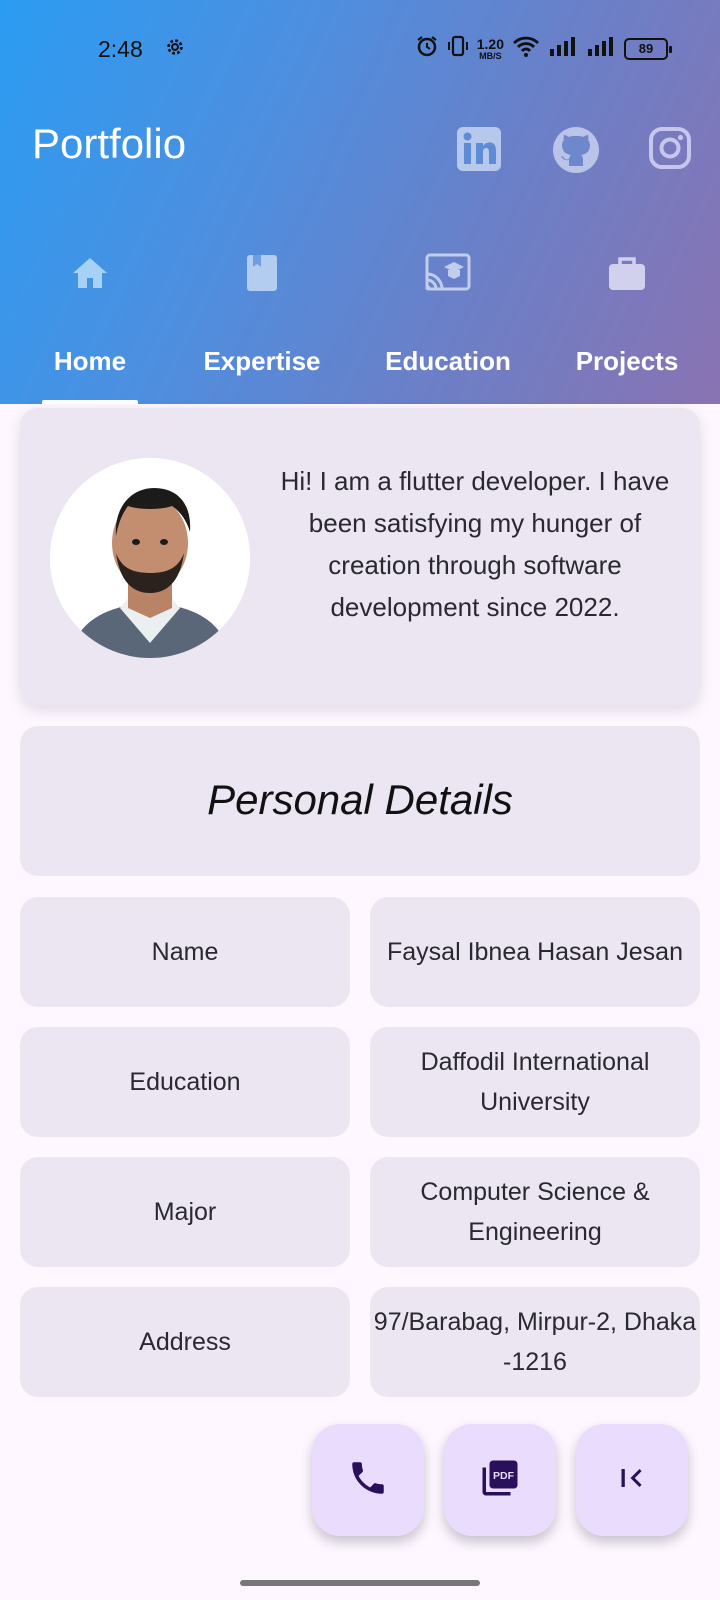 Image resolution: width=720 pixels, height=1600 pixels. I want to click on instagram-icon, so click(672, 150).